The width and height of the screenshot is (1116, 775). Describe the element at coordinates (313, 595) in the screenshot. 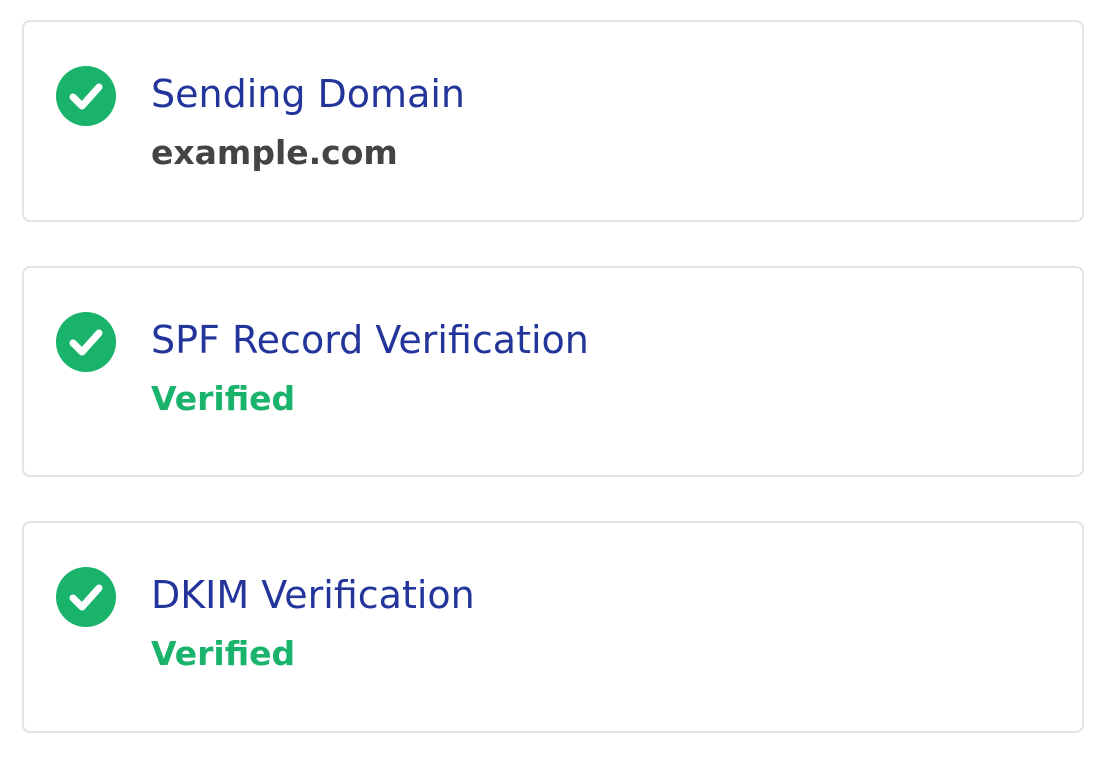

I see `card-title: DKIM Verification` at that location.